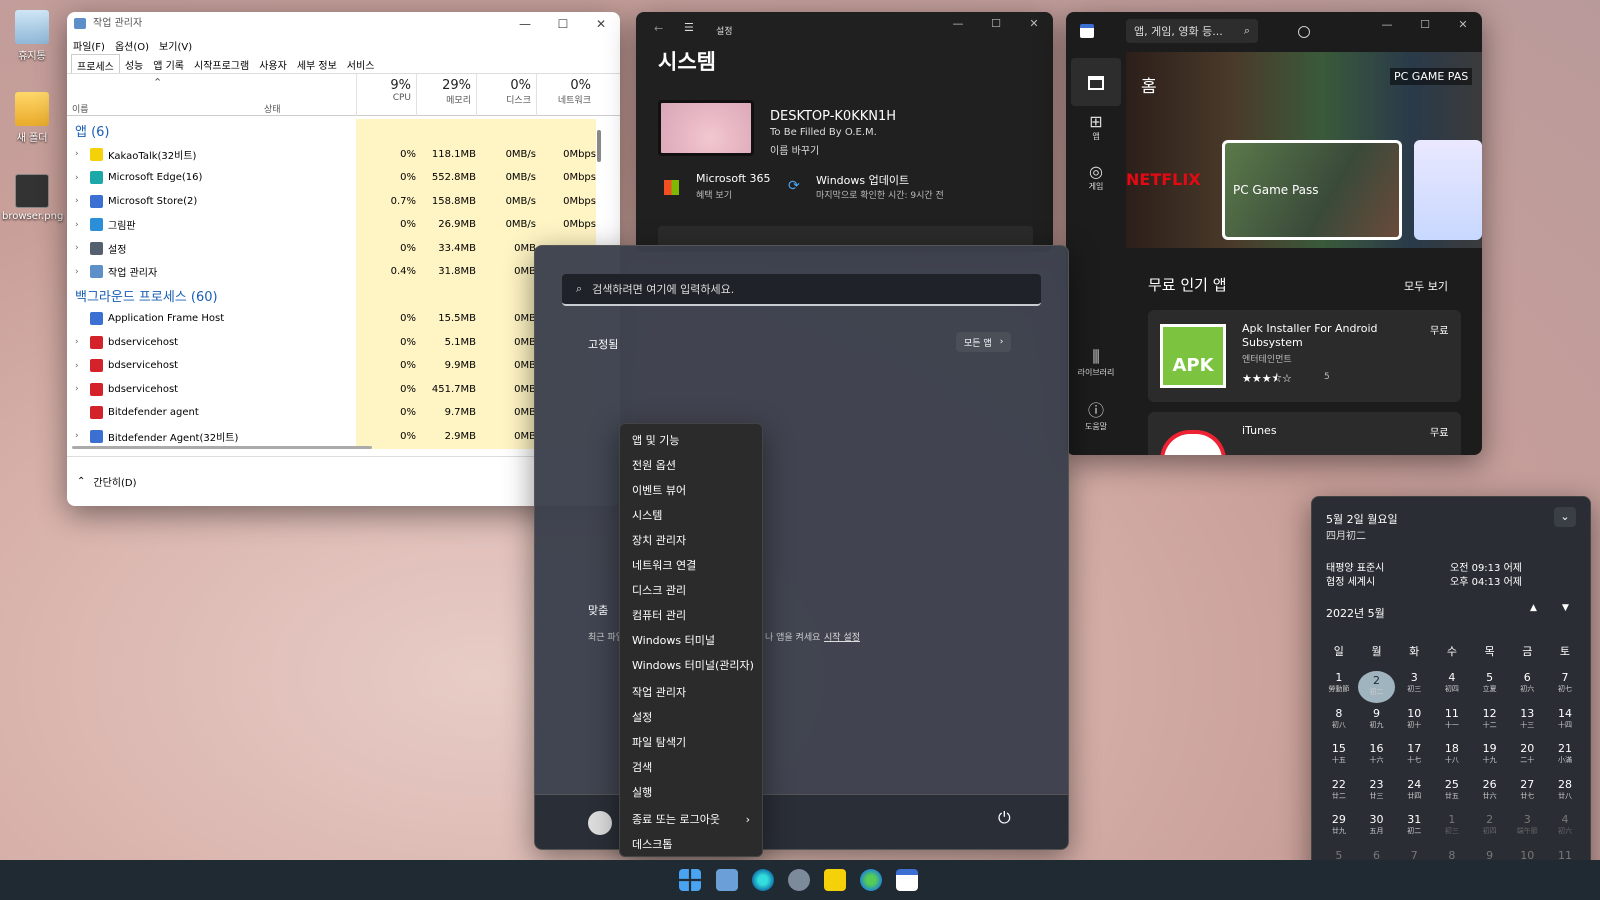 The height and width of the screenshot is (900, 1600). What do you see at coordinates (1565, 760) in the screenshot?
I see `calendar-day: 21 小滿` at bounding box center [1565, 760].